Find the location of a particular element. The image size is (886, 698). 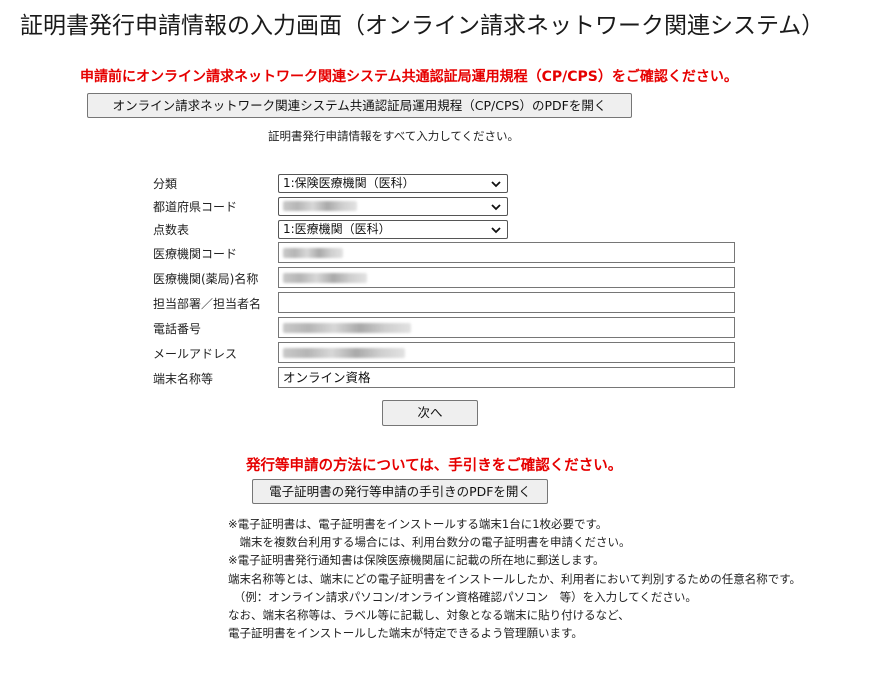

note-line: なお、端末名称等は、ラベル等に記載し、対象となる端末に貼り付けるなど、 is located at coordinates (429, 615).